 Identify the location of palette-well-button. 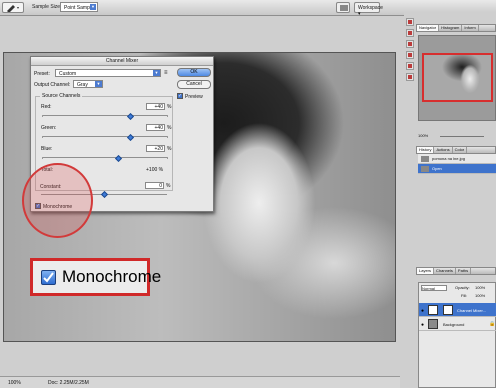
(343, 7).